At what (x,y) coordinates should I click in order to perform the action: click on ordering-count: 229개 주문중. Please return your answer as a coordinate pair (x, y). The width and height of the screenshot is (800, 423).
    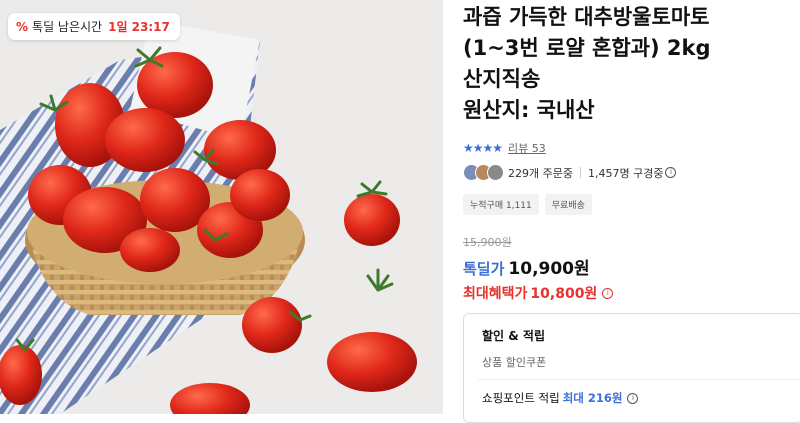
    Looking at the image, I should click on (540, 173).